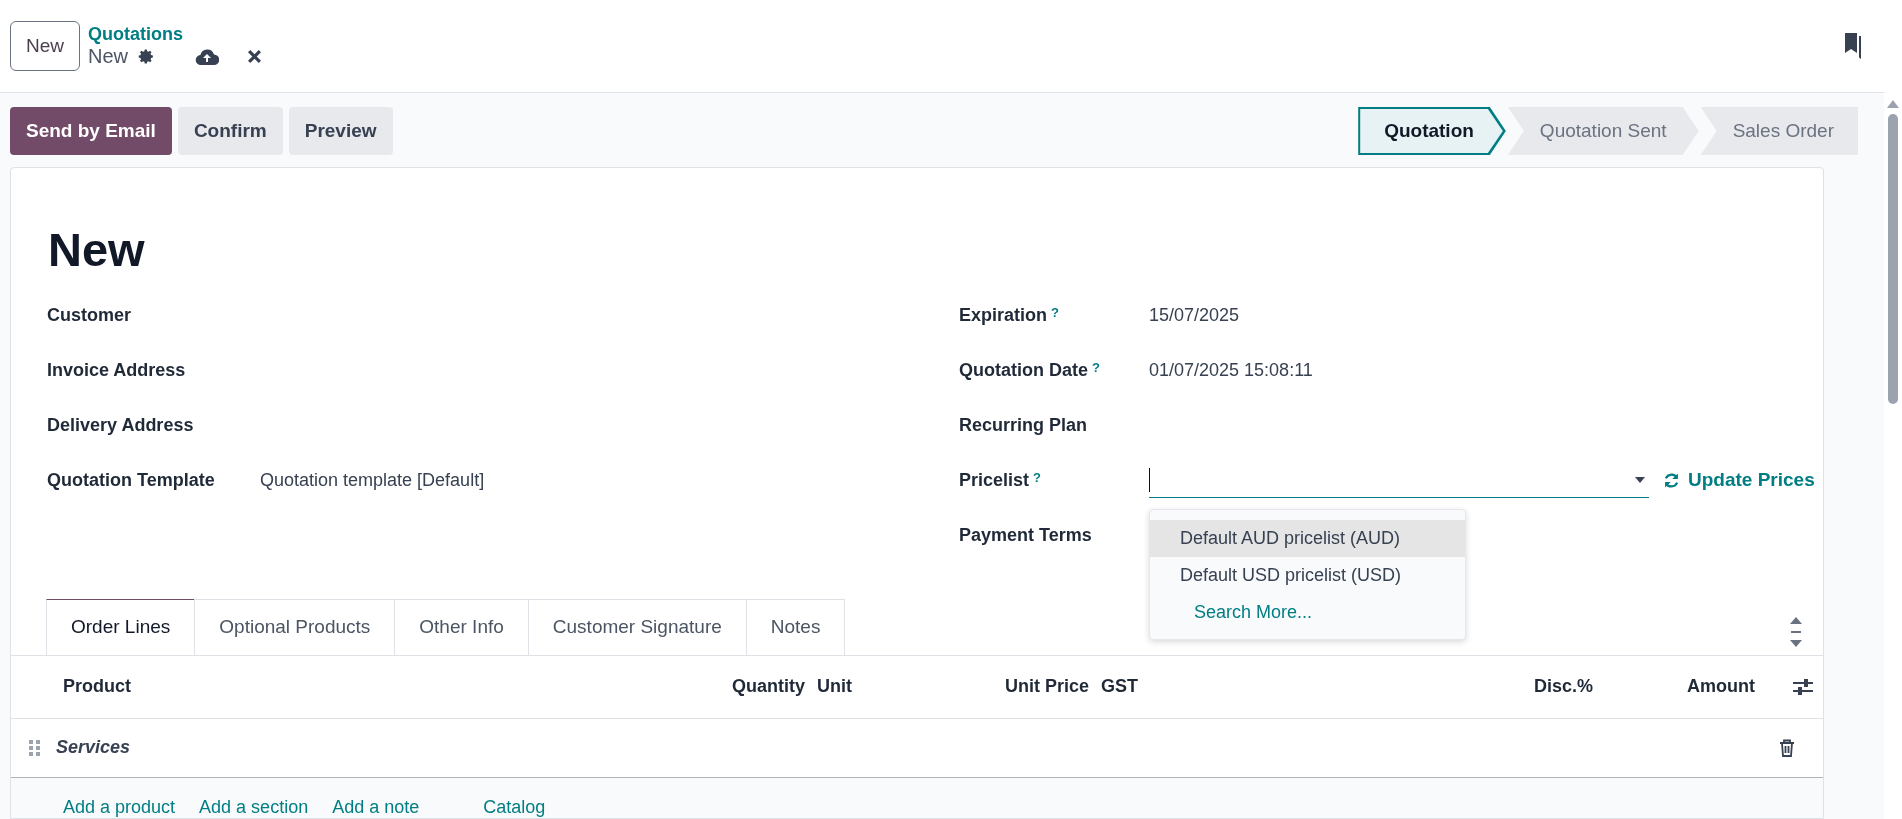 This screenshot has width=1902, height=819. I want to click on tab: Notes, so click(795, 626).